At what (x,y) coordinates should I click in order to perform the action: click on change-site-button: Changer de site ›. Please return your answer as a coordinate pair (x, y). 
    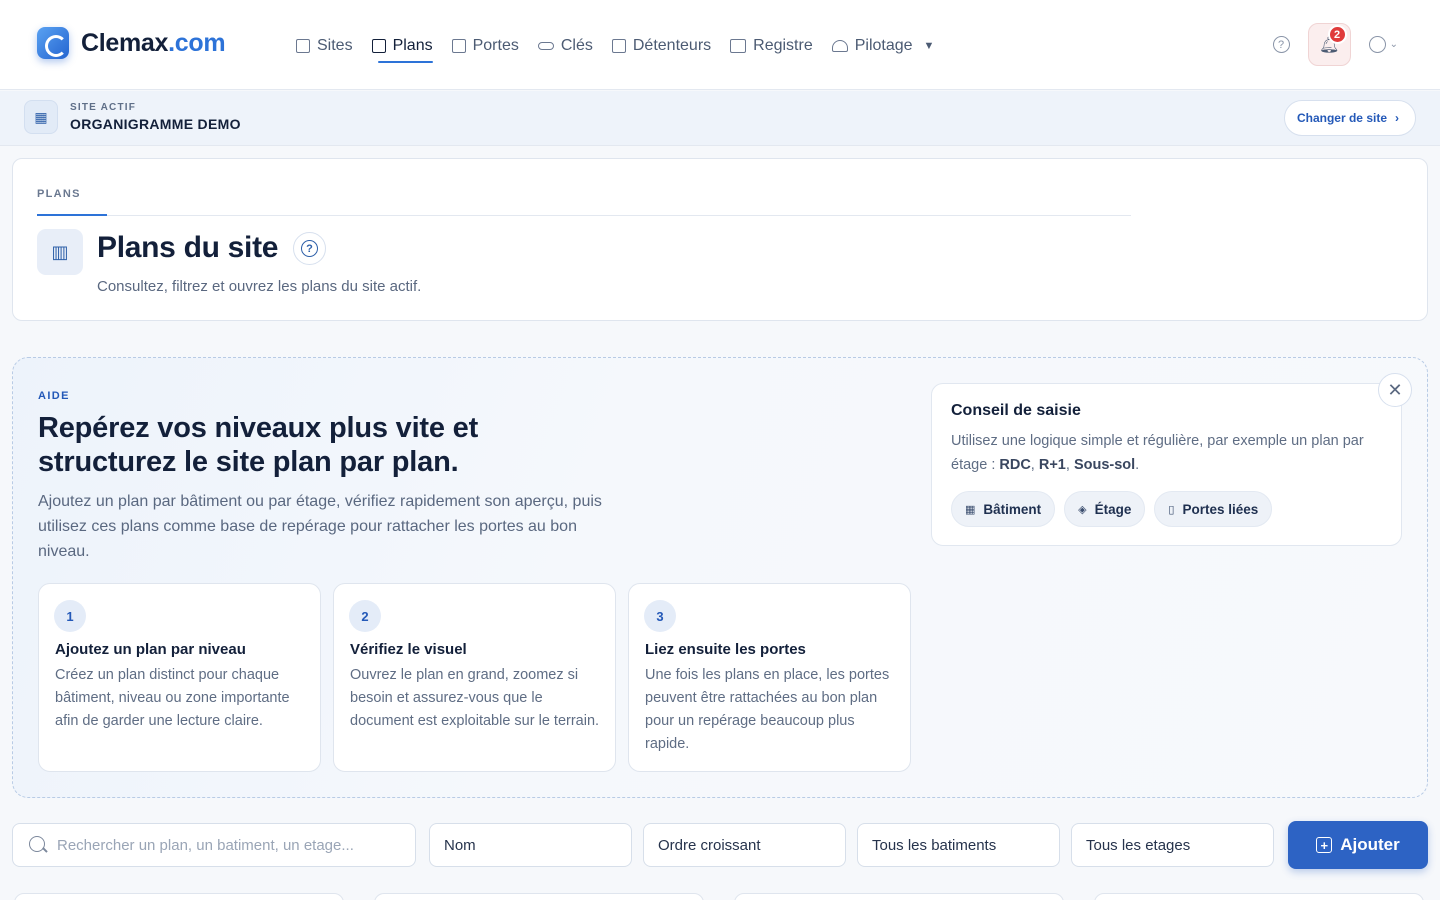
    Looking at the image, I should click on (1349, 118).